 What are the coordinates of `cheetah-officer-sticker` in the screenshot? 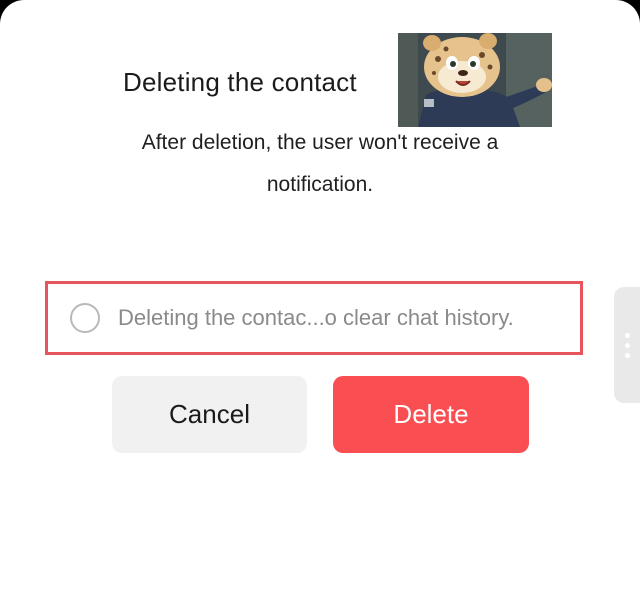 It's located at (475, 80).